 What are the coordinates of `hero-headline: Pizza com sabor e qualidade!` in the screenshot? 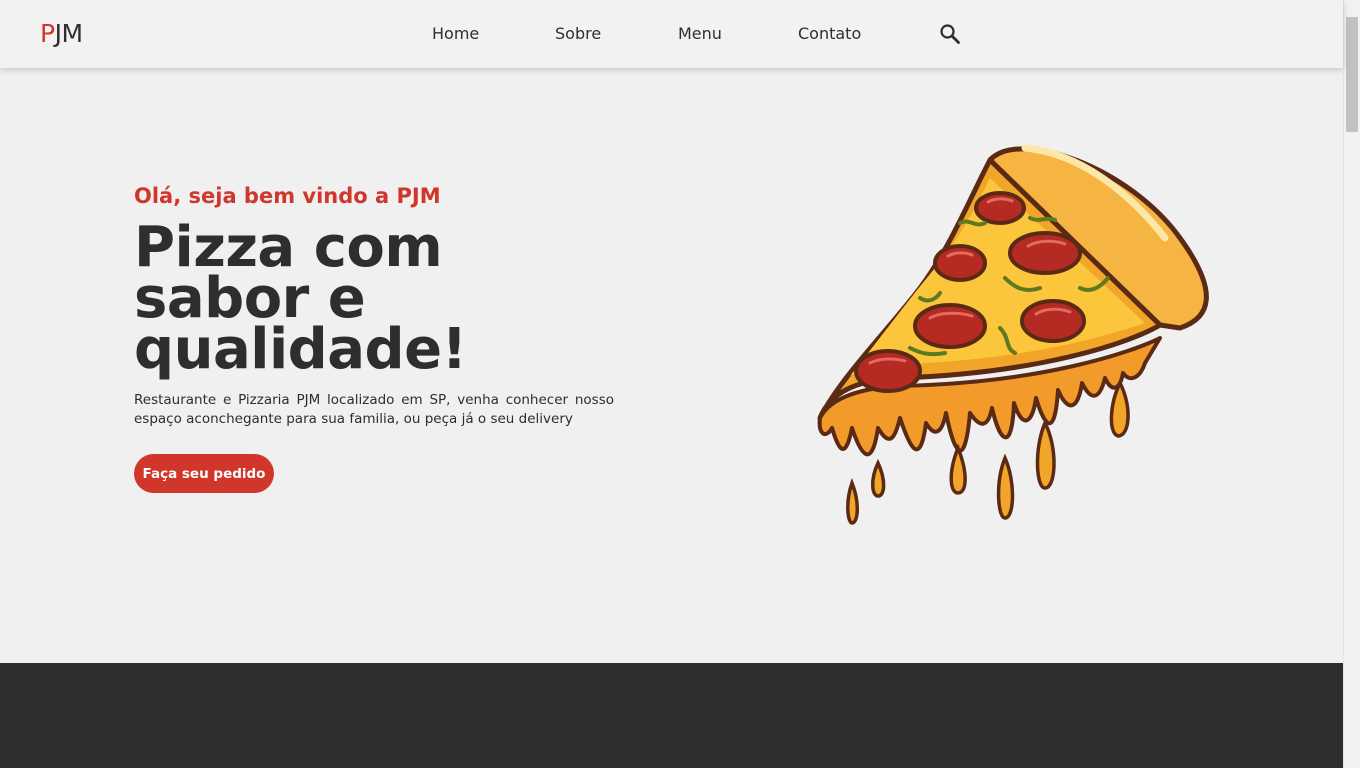 It's located at (300, 298).